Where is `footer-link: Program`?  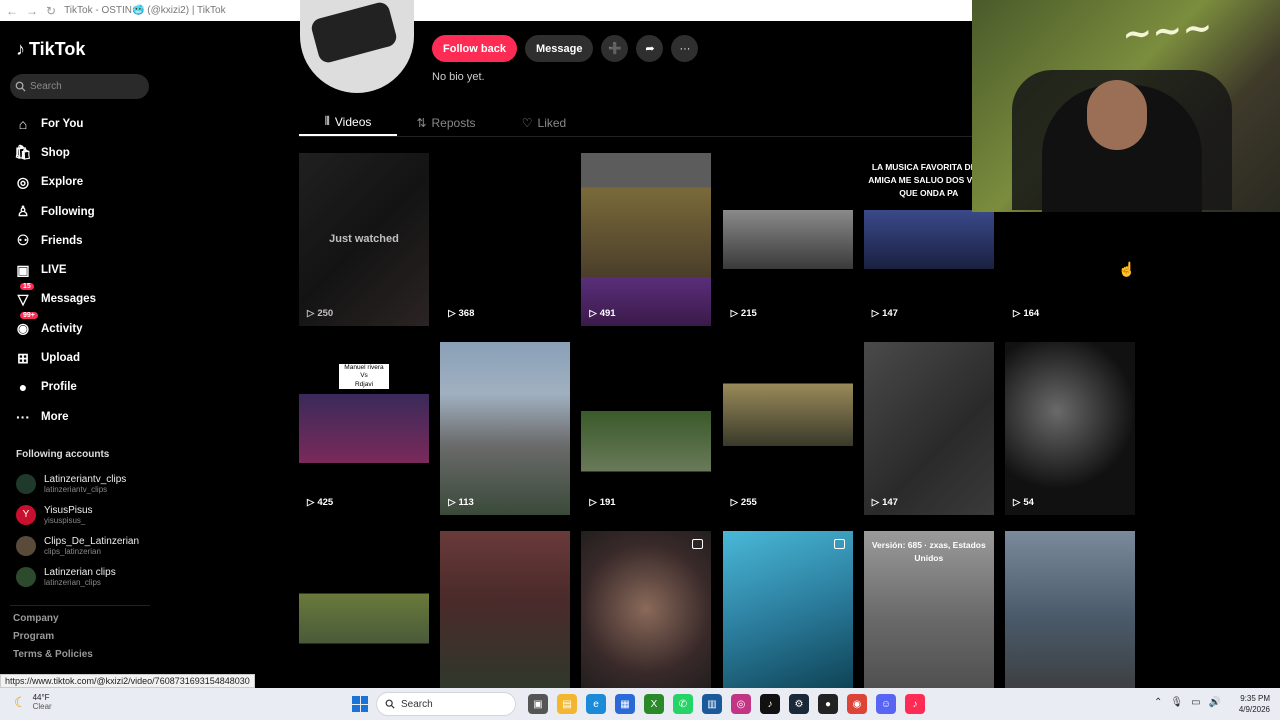 footer-link: Program is located at coordinates (53, 640).